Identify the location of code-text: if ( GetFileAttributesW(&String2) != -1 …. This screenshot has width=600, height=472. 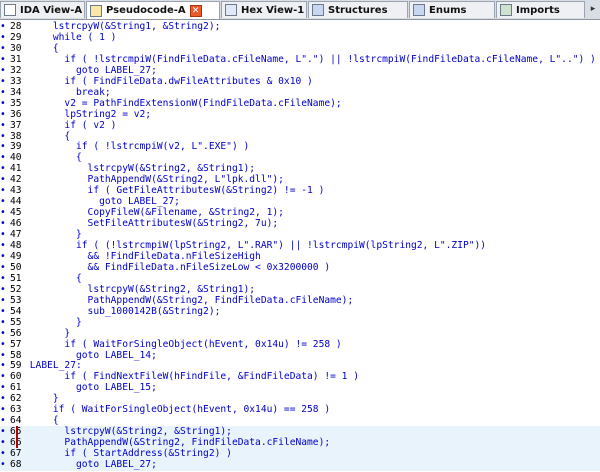
(177, 191).